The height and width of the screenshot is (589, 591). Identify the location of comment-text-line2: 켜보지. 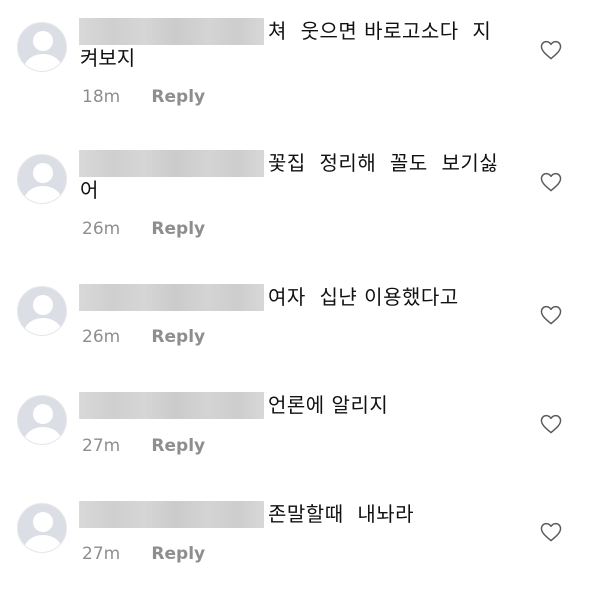
(108, 58).